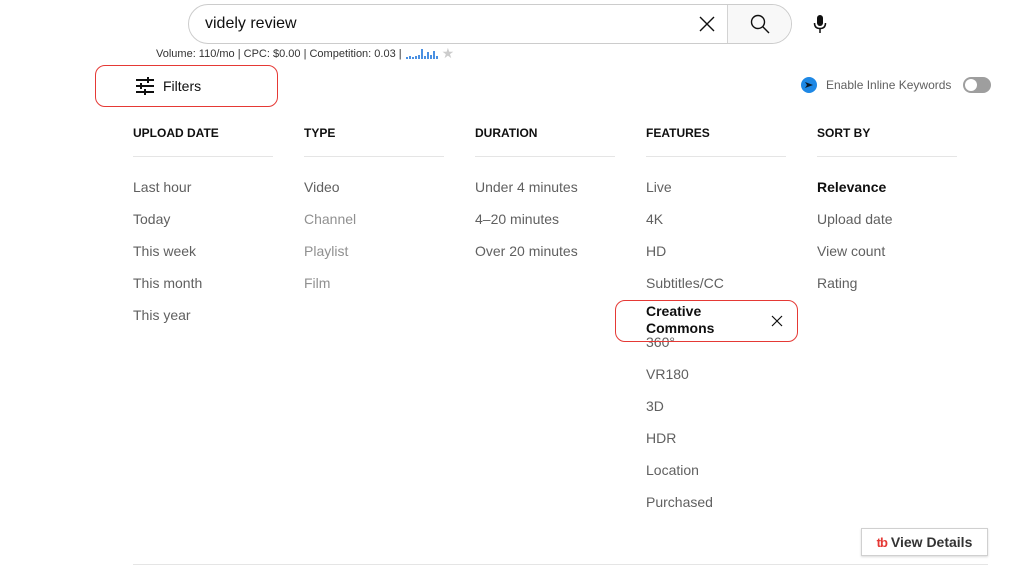 This screenshot has width=1021, height=578. What do you see at coordinates (716, 193) in the screenshot?
I see `filter-option-live: Live` at bounding box center [716, 193].